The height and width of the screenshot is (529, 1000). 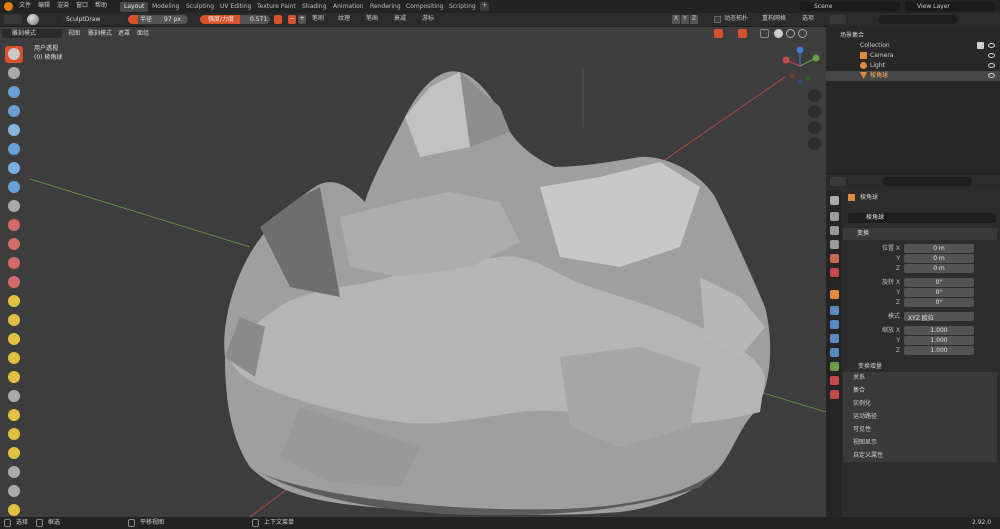 What do you see at coordinates (14, 206) in the screenshot?
I see `tool-crease` at bounding box center [14, 206].